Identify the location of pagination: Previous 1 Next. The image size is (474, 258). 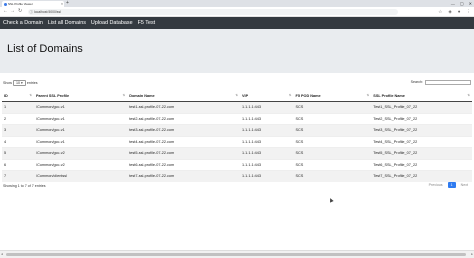
(448, 185).